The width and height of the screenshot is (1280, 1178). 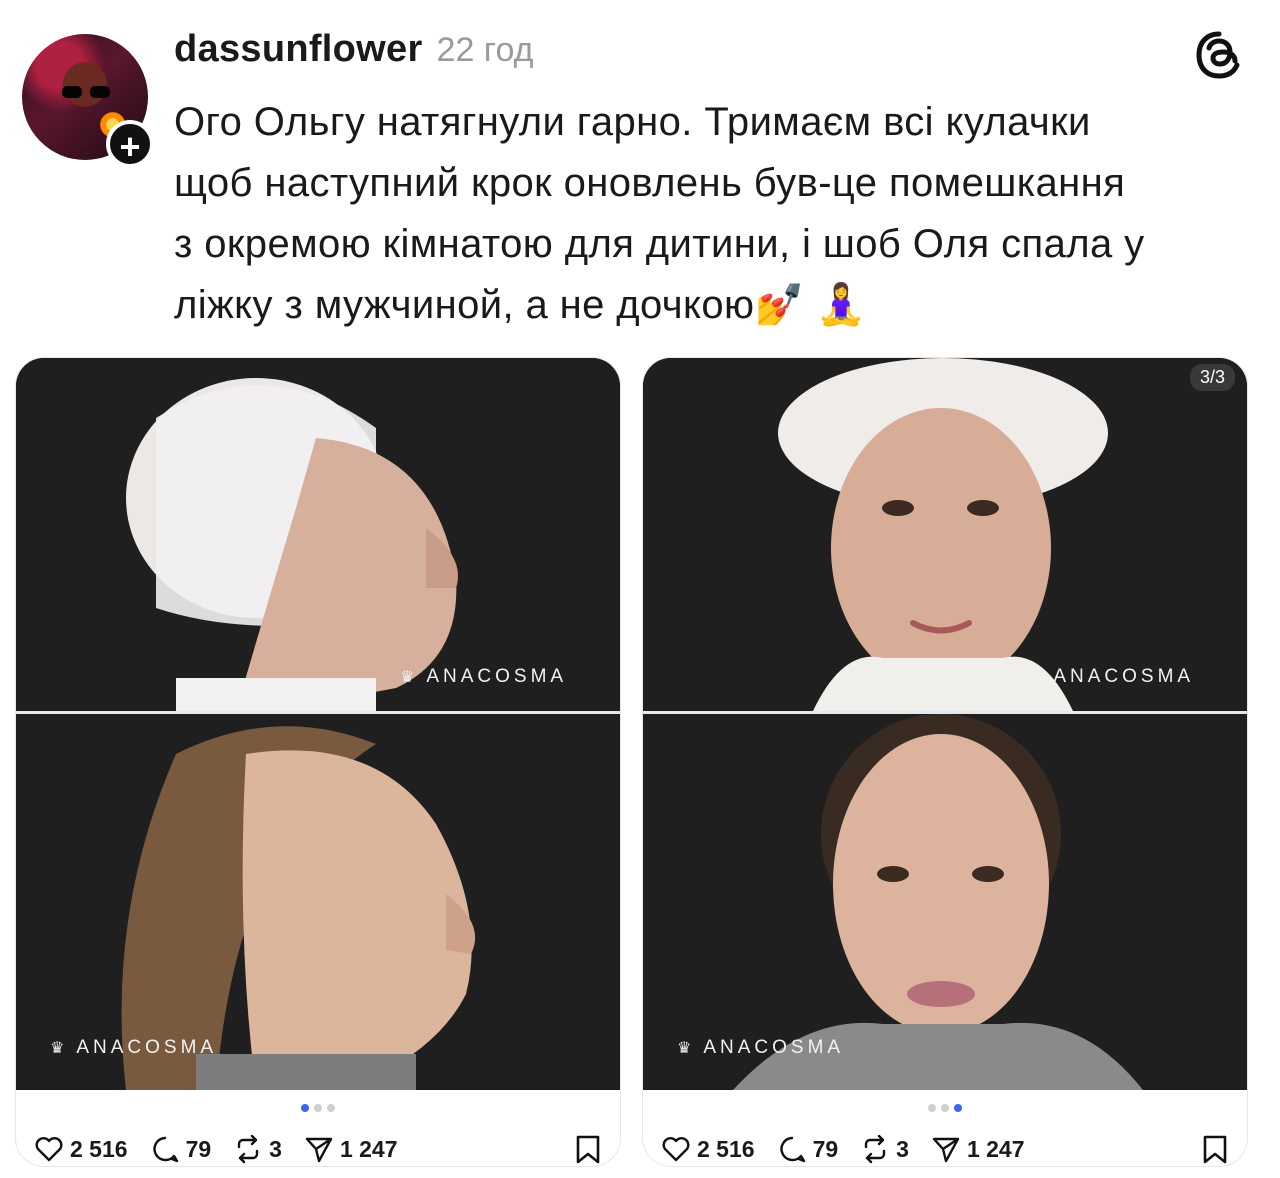 I want to click on follow-plus-button: +, so click(x=130, y=144).